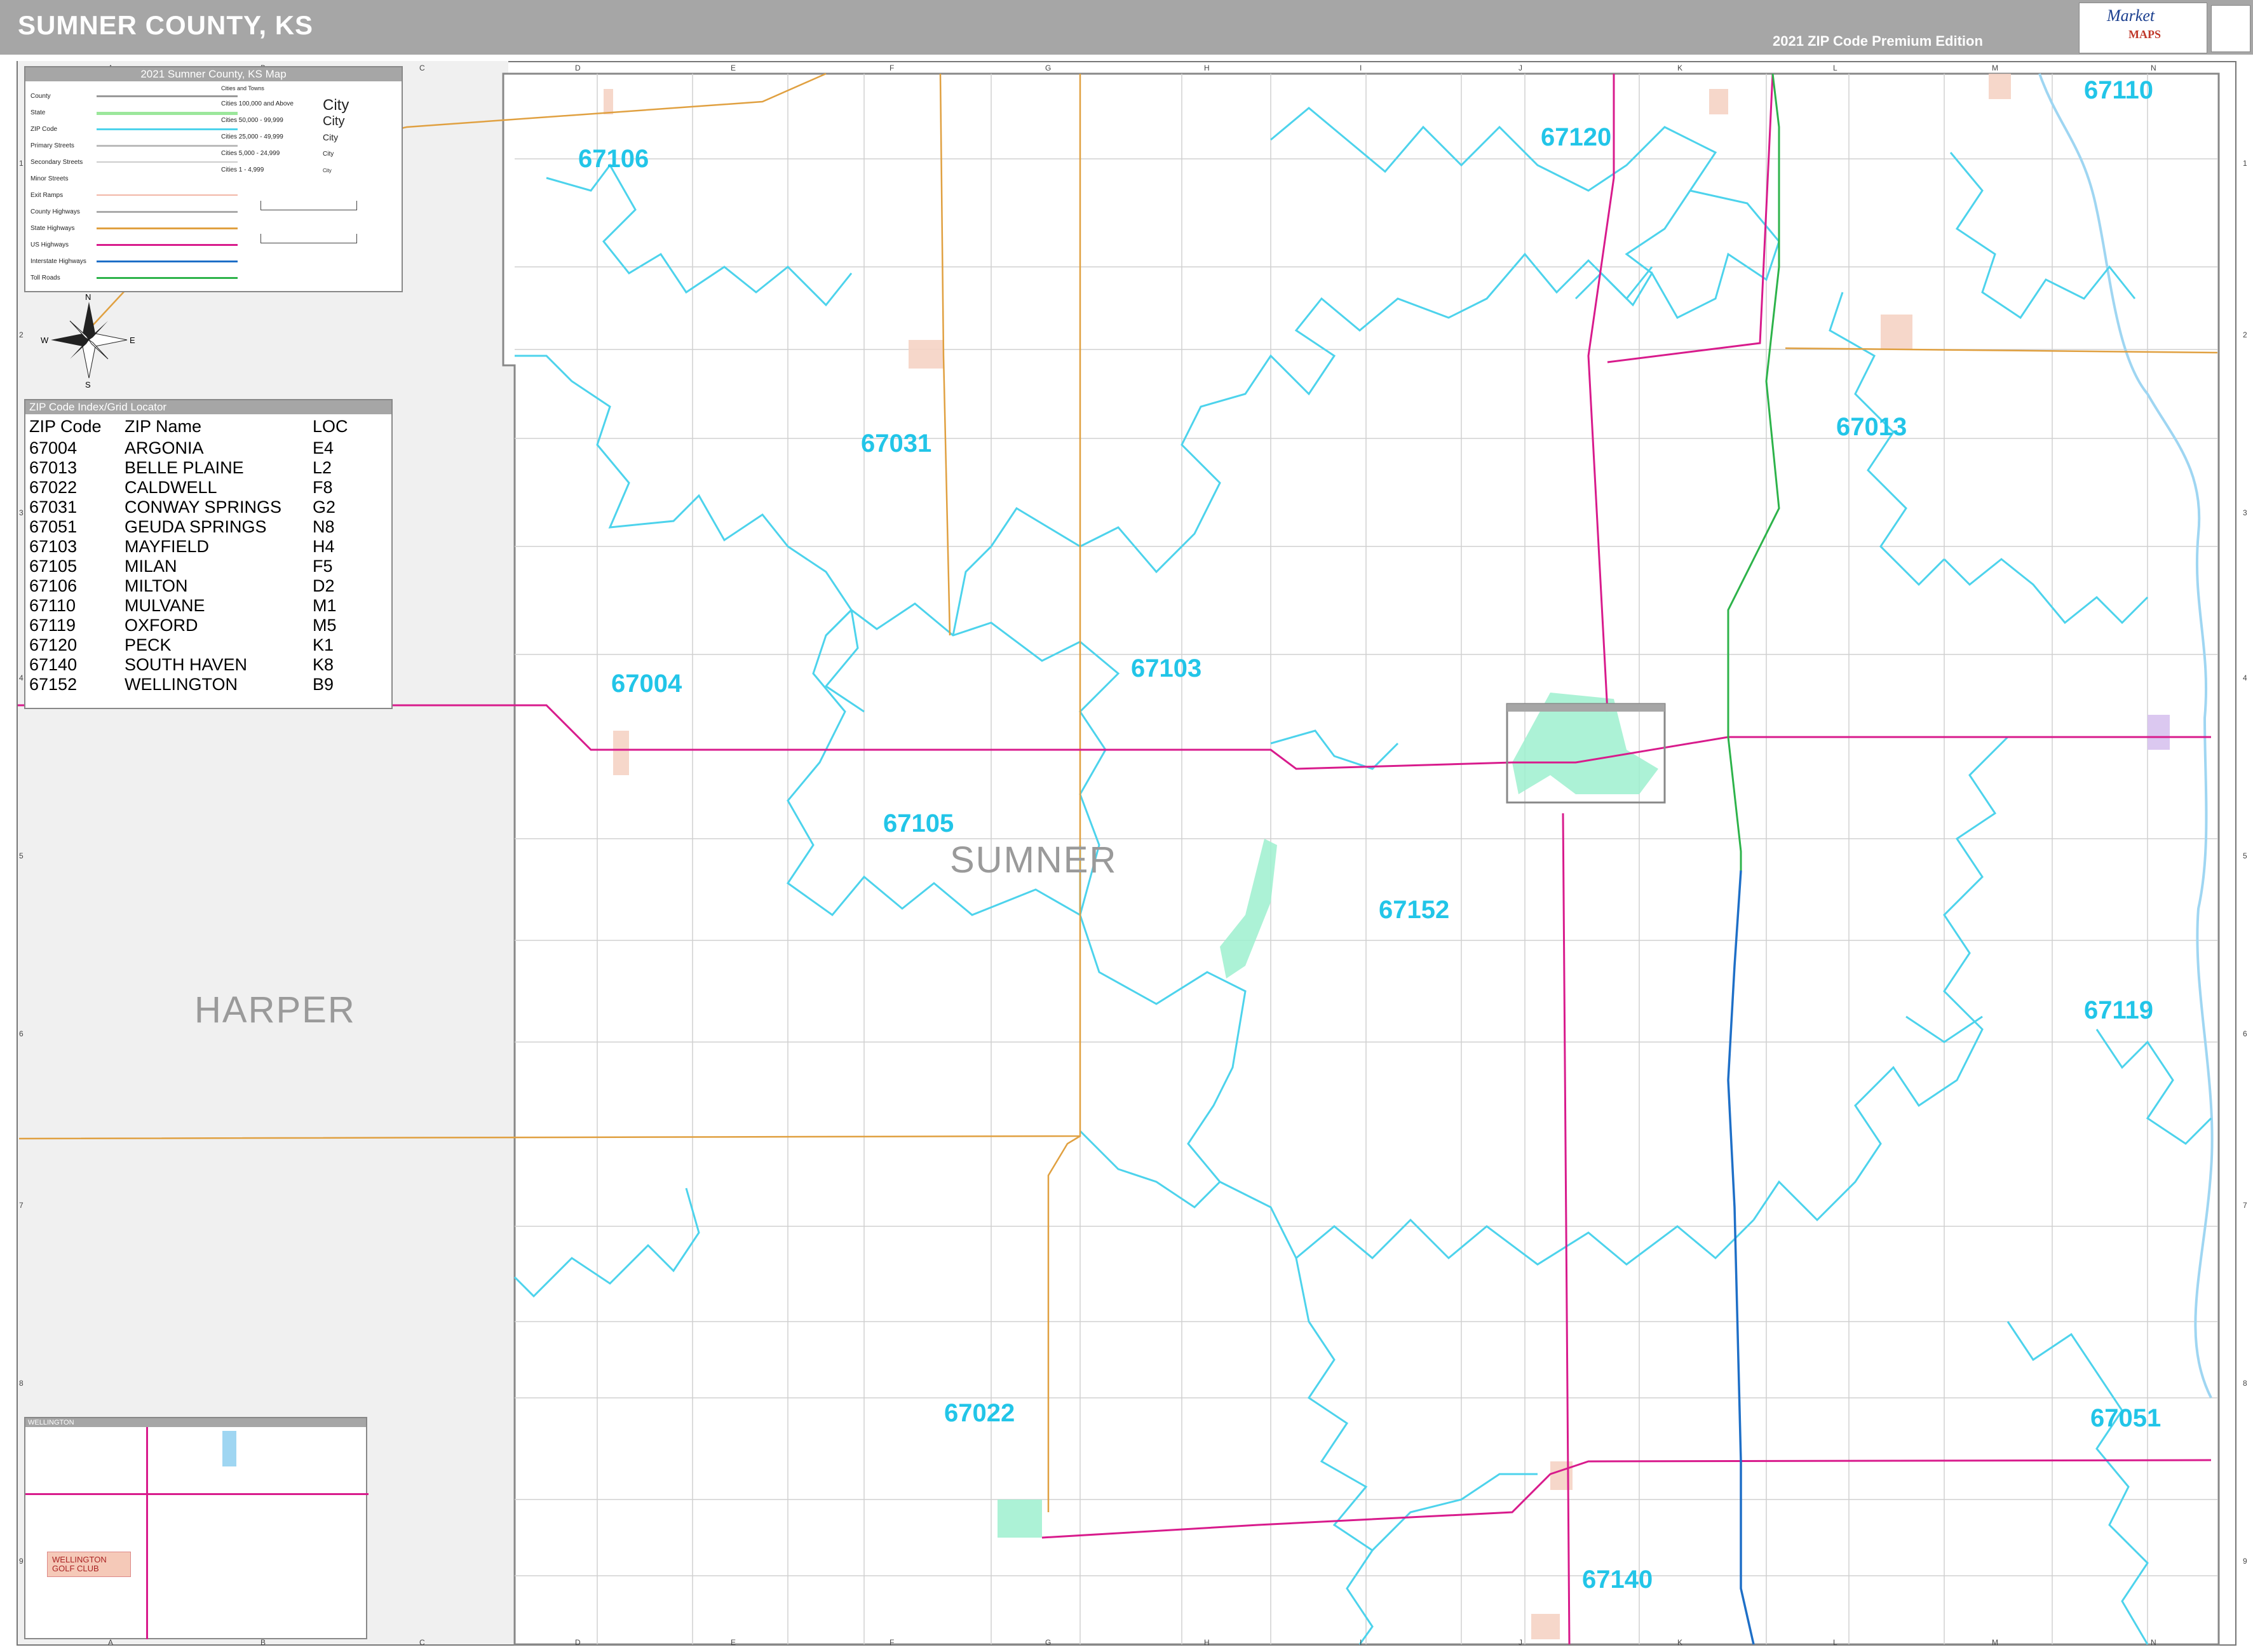 The width and height of the screenshot is (2253, 1652). Describe the element at coordinates (263, 1642) in the screenshot. I see `grid-column-label: B` at that location.